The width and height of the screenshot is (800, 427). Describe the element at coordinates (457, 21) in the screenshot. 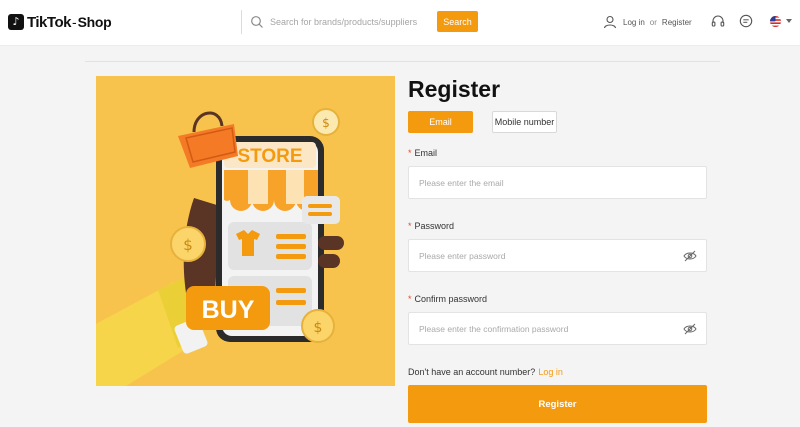

I see `search-button: Search` at that location.